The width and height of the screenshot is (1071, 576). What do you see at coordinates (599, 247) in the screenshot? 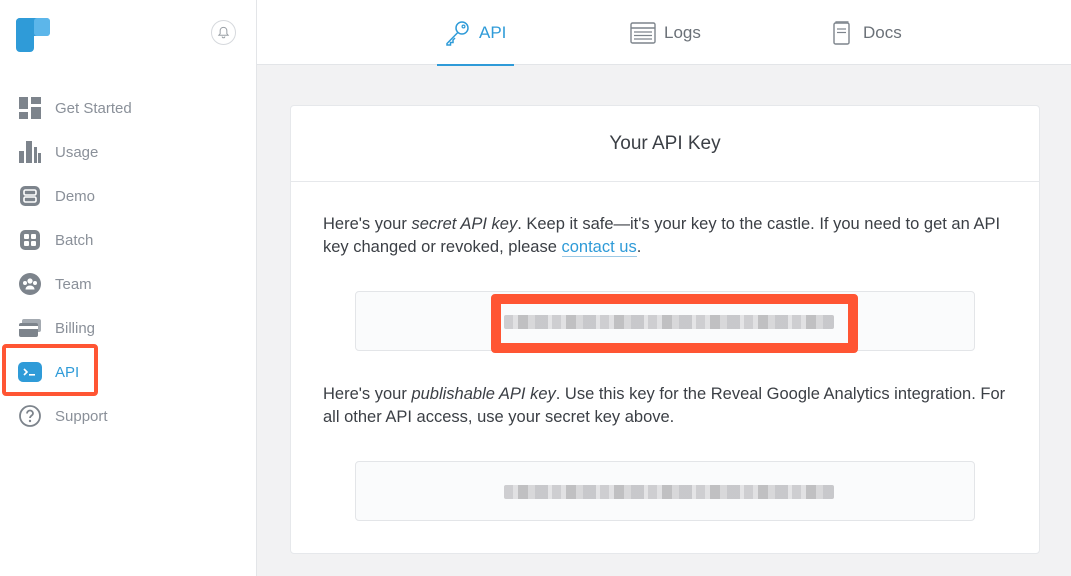
I see `contact-us-link: contact us` at bounding box center [599, 247].